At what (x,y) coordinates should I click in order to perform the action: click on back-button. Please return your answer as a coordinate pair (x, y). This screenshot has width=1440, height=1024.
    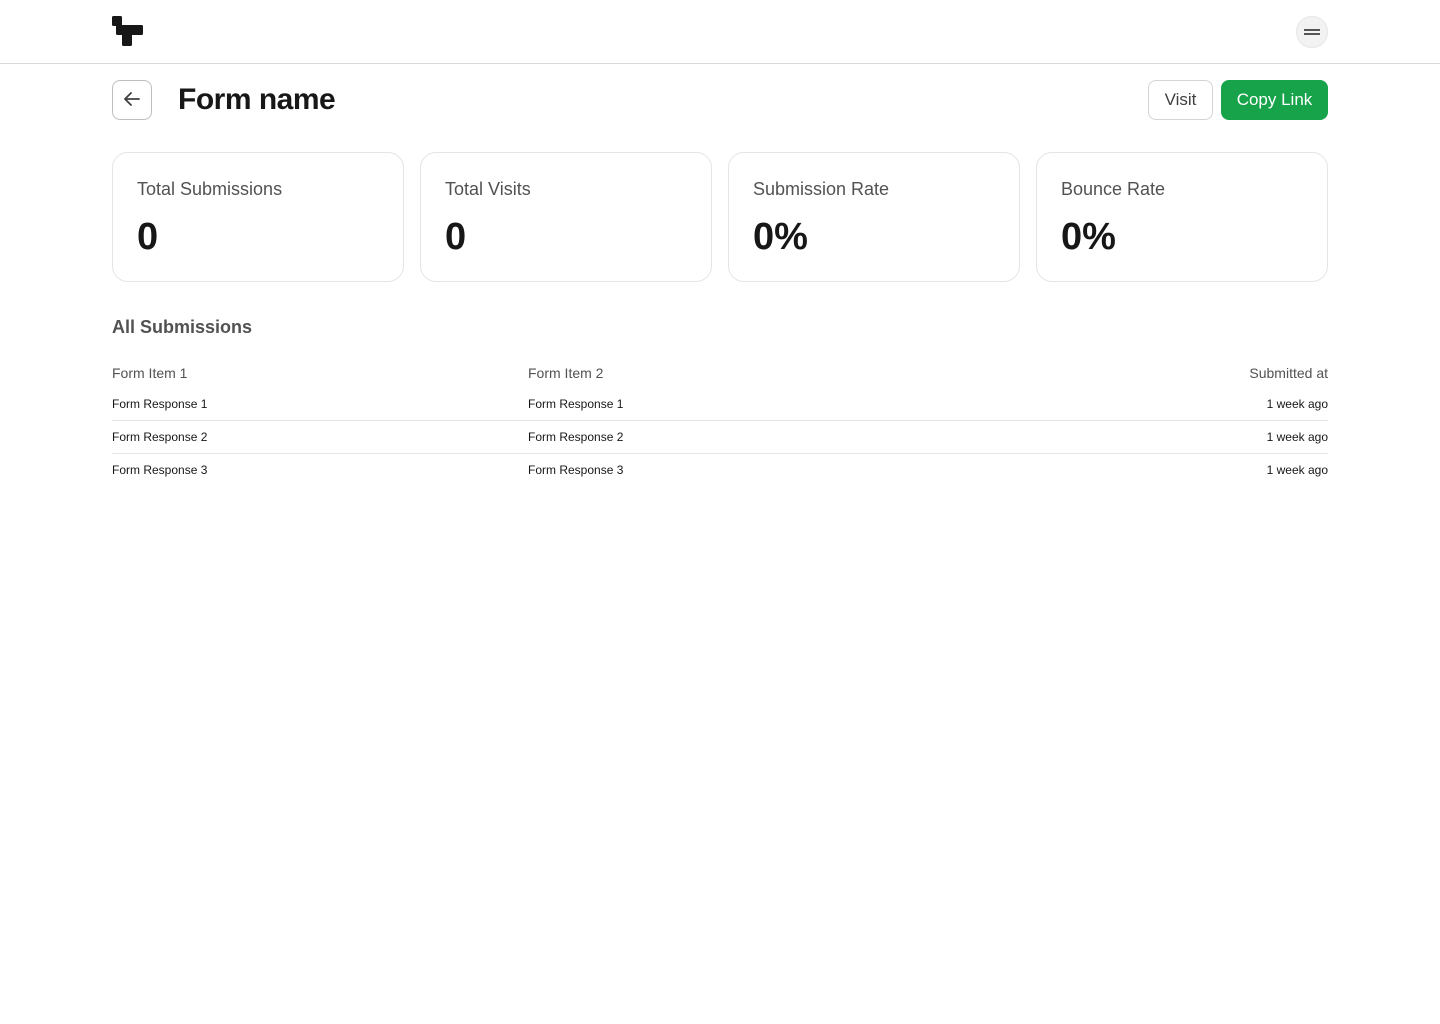
    Looking at the image, I should click on (132, 100).